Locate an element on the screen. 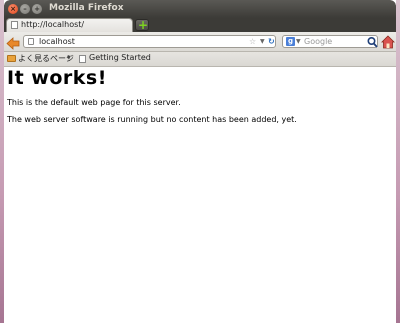  navigation-bar: localhost ☆ ▼ ↻ g ▼ Google is located at coordinates (200, 42).